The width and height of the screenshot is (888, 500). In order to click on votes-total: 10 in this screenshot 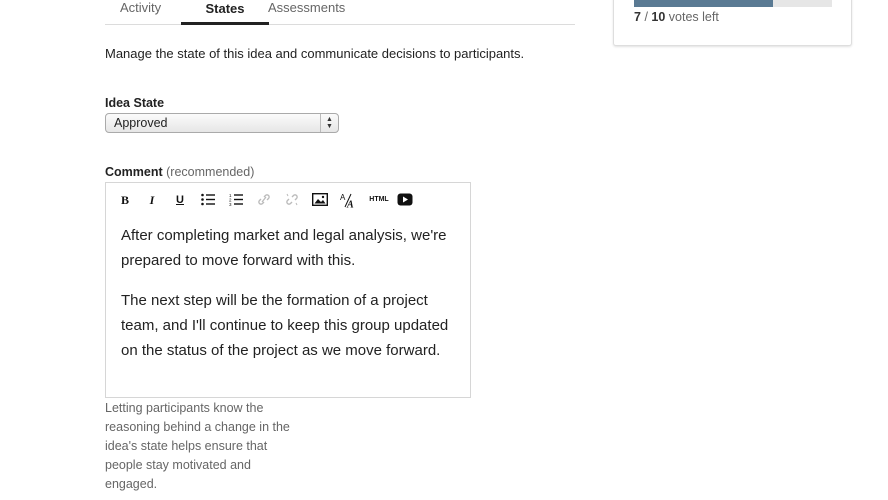, I will do `click(658, 17)`.